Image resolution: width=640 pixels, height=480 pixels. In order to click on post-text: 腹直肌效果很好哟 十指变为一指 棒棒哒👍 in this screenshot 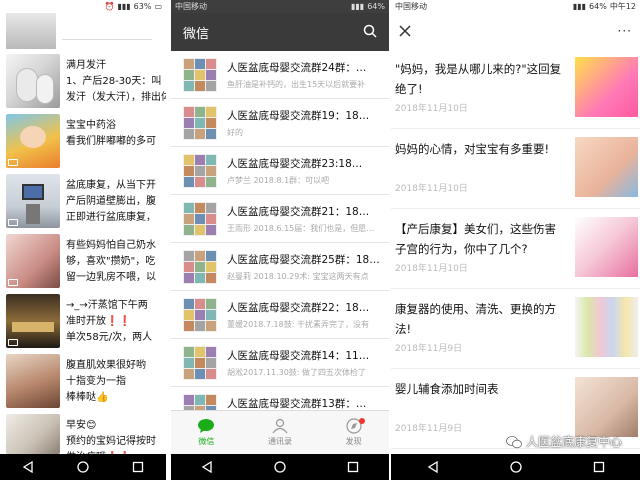, I will do `click(106, 381)`.